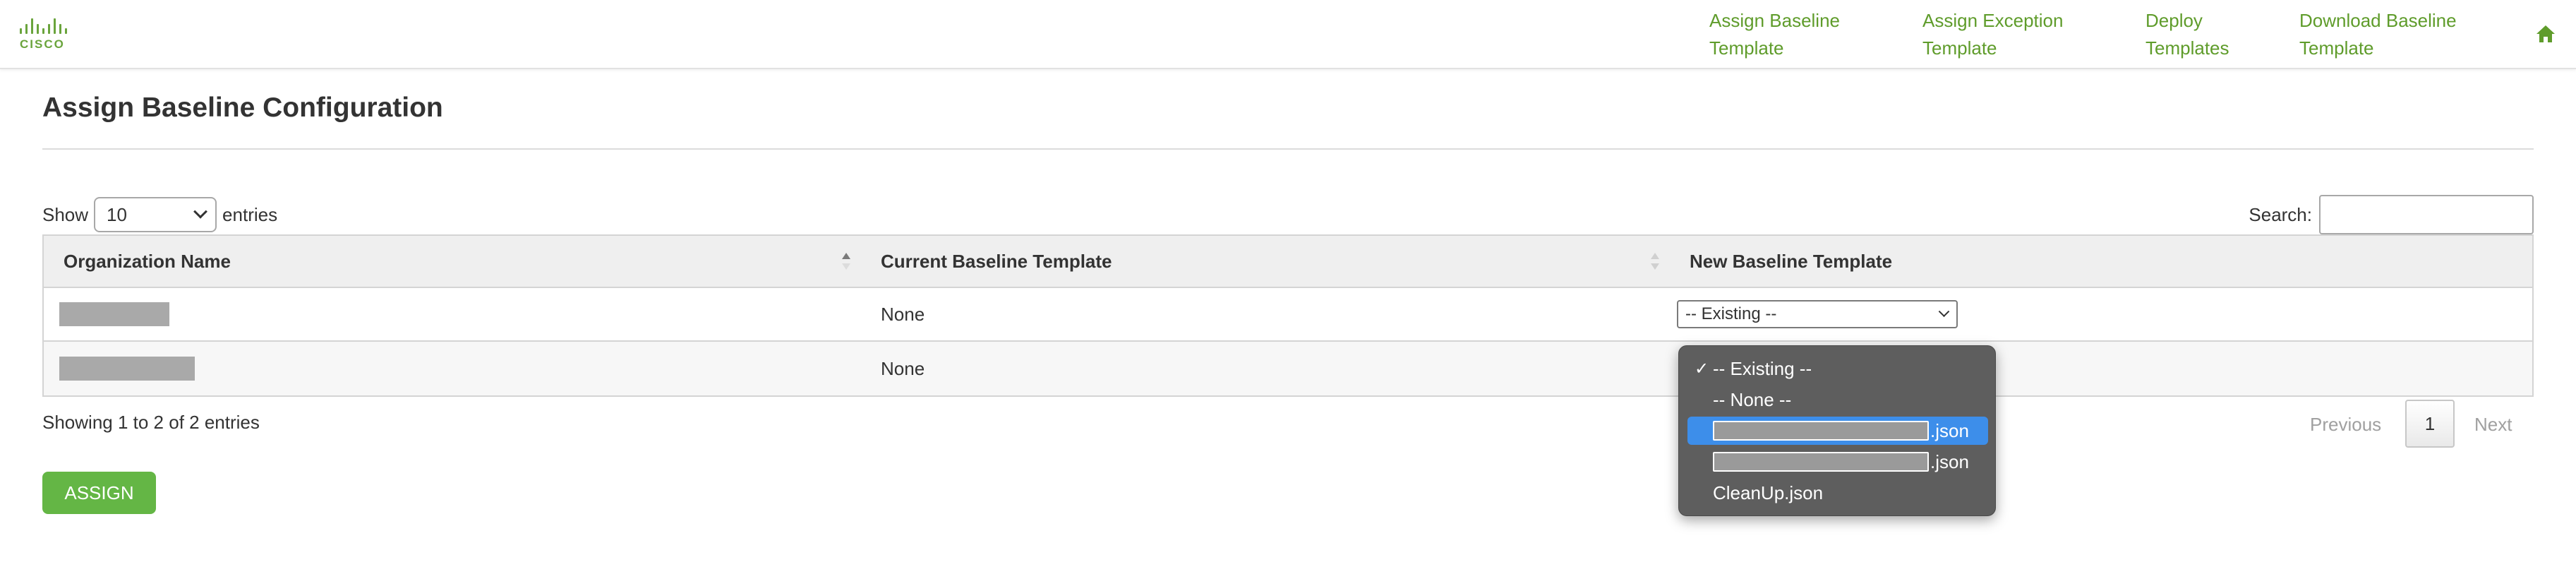 Image resolution: width=2576 pixels, height=579 pixels. Describe the element at coordinates (1774, 34) in the screenshot. I see `nav-assign-baseline-template: Assign Baseline Template` at that location.